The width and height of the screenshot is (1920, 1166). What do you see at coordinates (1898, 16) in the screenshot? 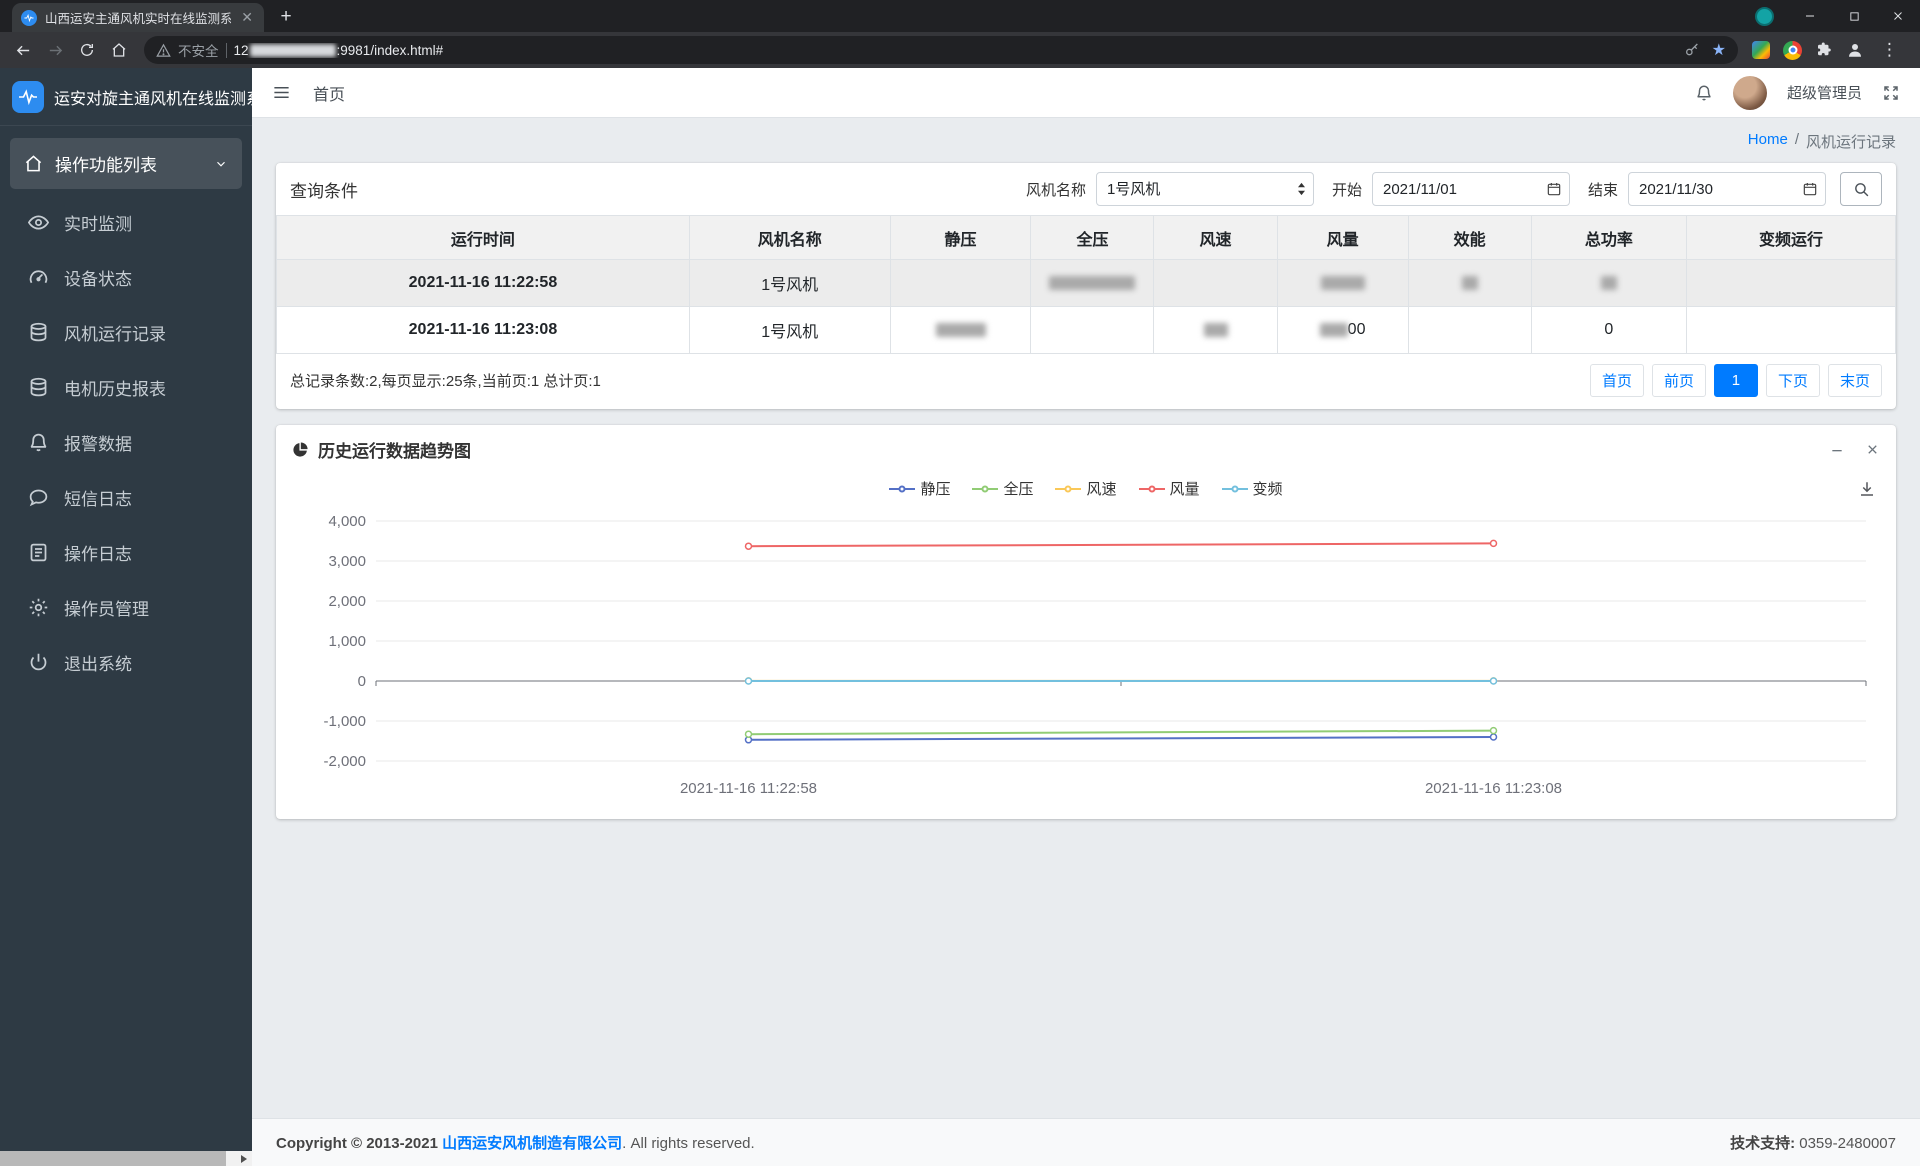
I see `window-close-button` at bounding box center [1898, 16].